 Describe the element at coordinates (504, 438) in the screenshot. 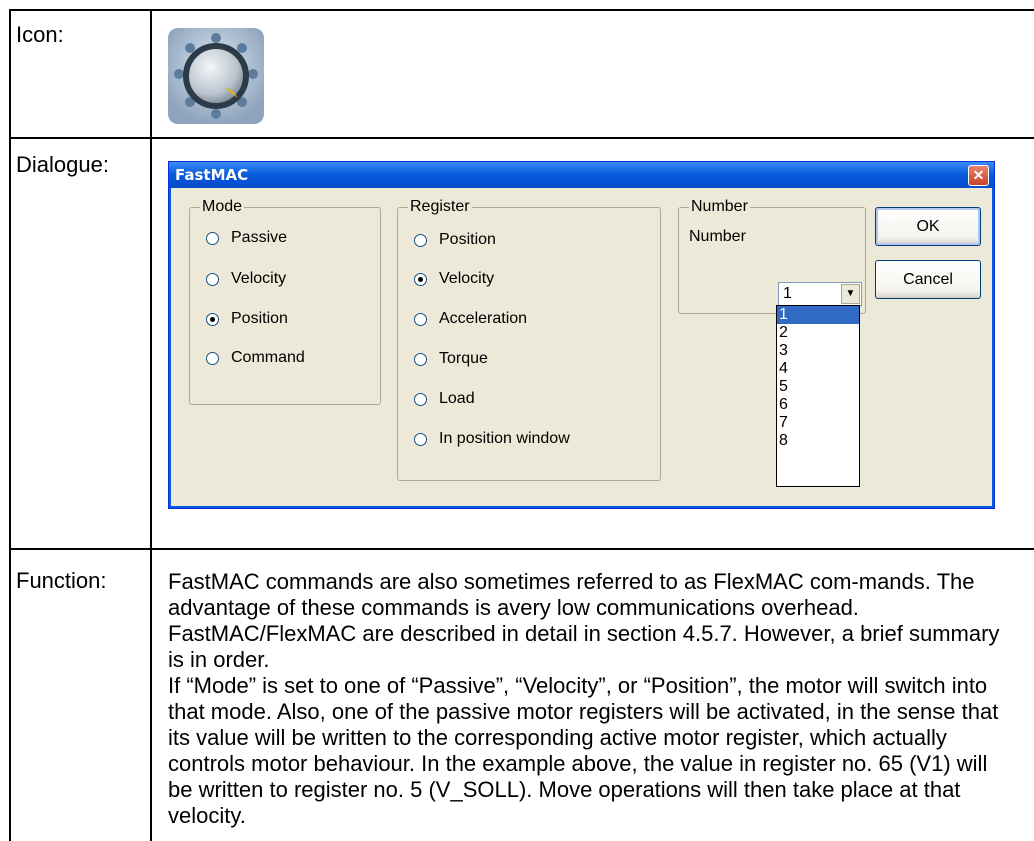

I see `radio-label: In position window` at that location.